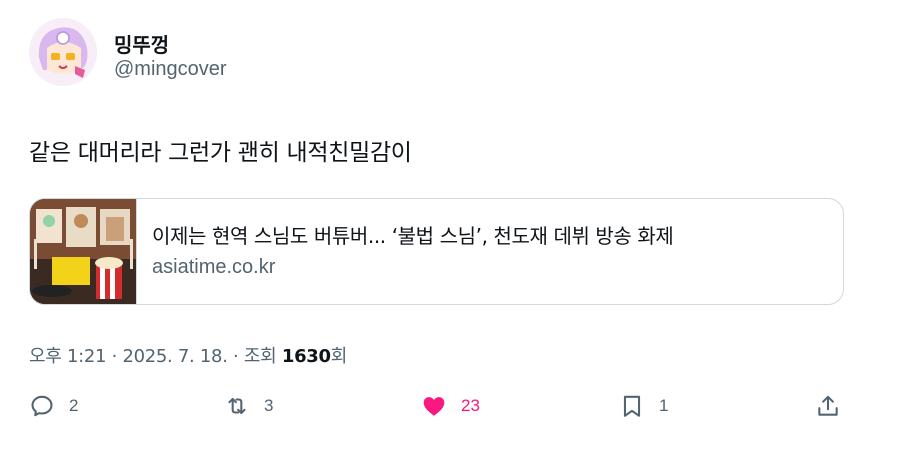  What do you see at coordinates (214, 267) in the screenshot?
I see `link-card-domain: asiatime.co.kr` at bounding box center [214, 267].